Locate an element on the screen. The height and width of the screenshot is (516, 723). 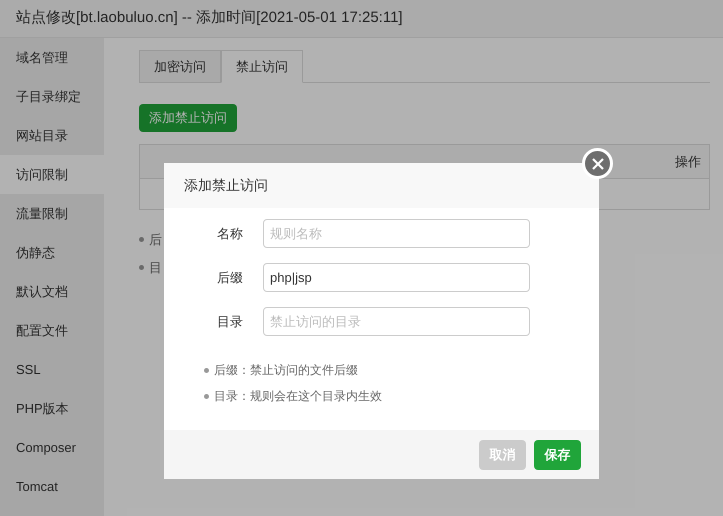
field-label: 名称 is located at coordinates (229, 233).